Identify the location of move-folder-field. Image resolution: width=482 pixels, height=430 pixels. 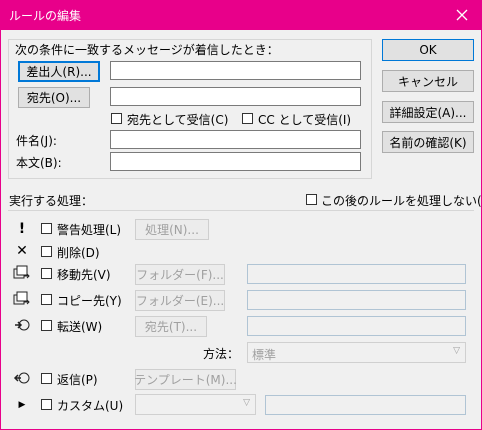
(356, 274).